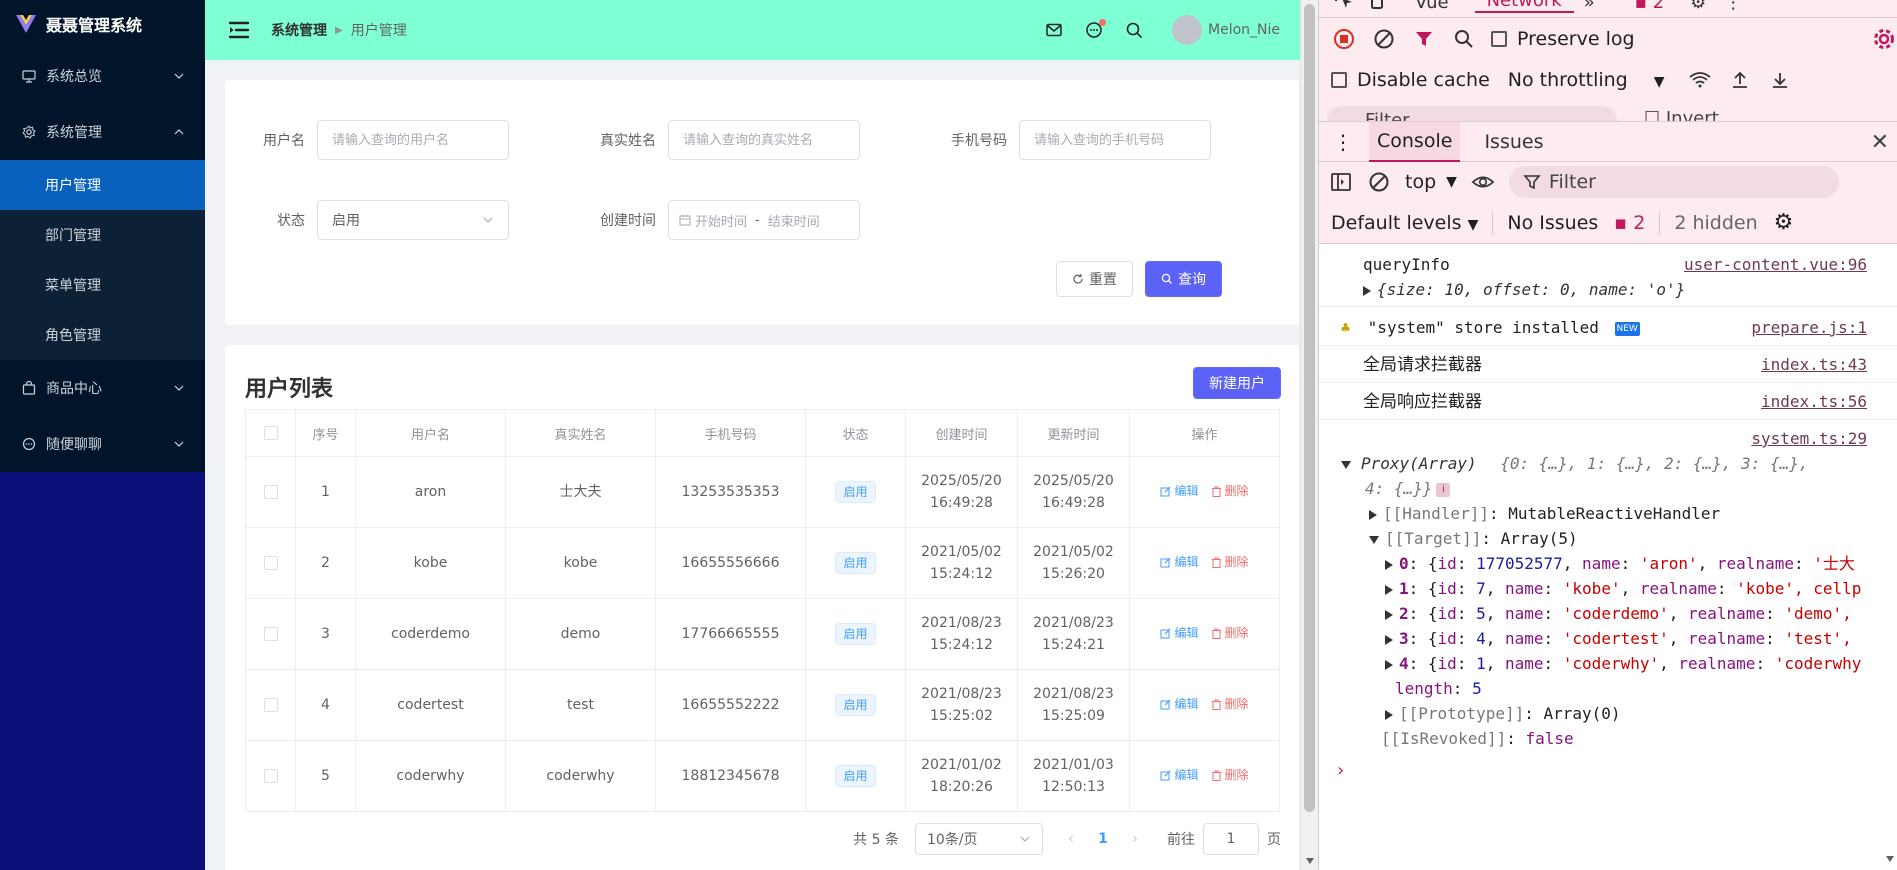  What do you see at coordinates (1499, 38) in the screenshot?
I see `preserve-log-checkbox` at bounding box center [1499, 38].